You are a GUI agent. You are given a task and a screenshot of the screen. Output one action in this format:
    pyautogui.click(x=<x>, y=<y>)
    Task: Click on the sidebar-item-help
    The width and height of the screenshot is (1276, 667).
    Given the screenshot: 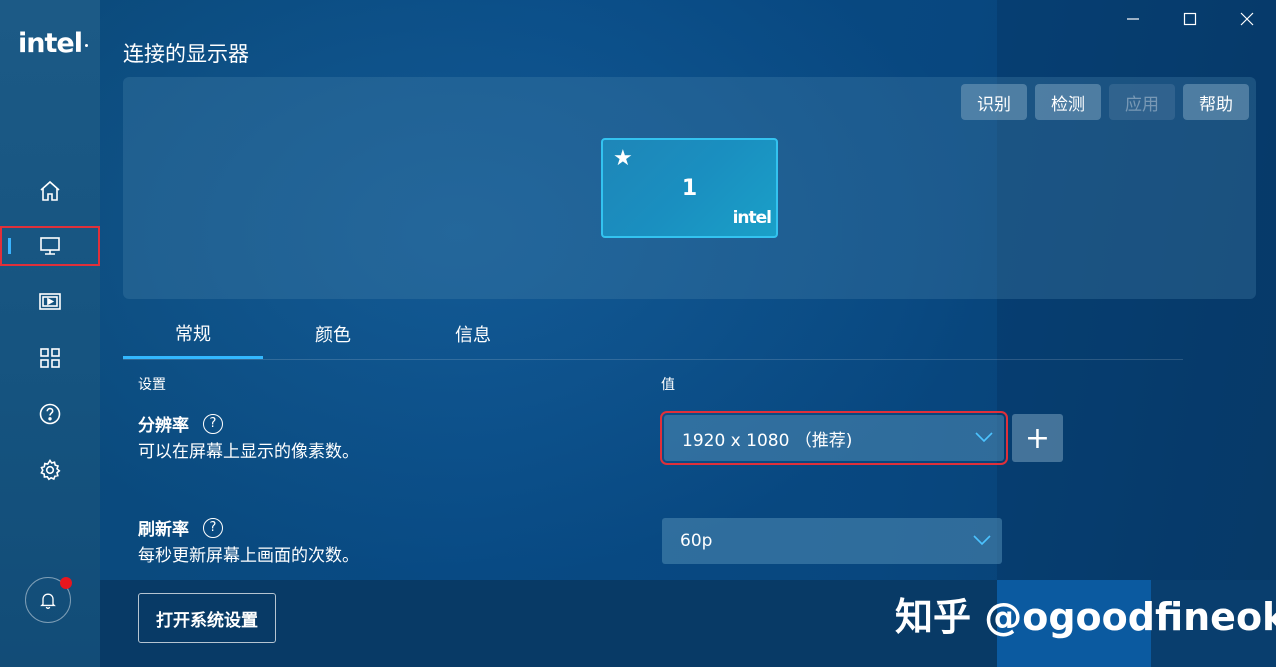 What is the action you would take?
    pyautogui.click(x=50, y=414)
    